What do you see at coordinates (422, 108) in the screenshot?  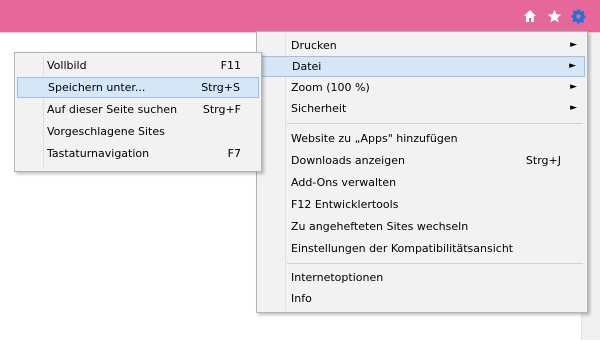 I see `menu-item-sicherheit: Sicherheit ►` at bounding box center [422, 108].